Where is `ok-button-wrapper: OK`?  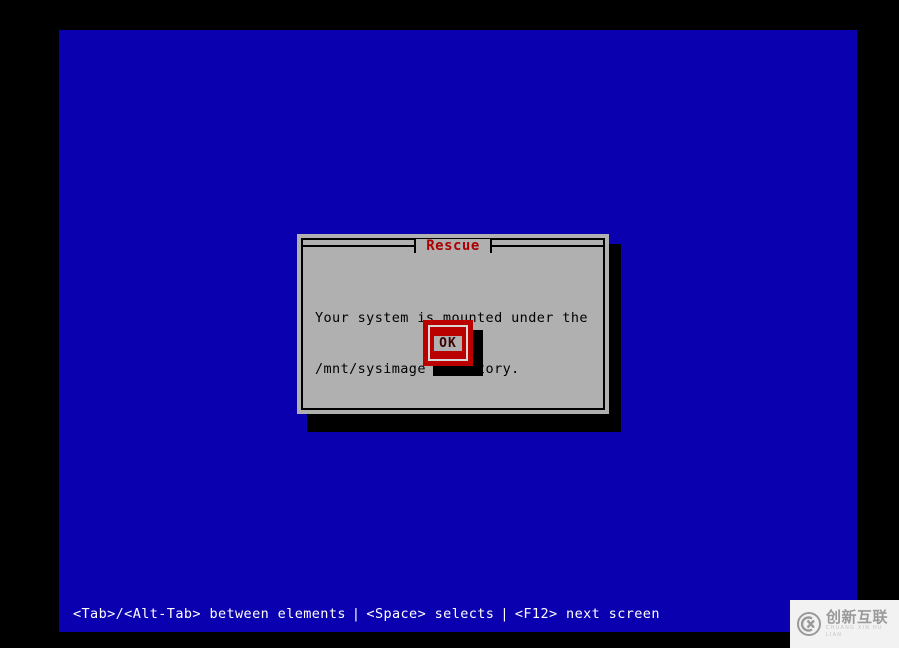 ok-button-wrapper: OK is located at coordinates (453, 349).